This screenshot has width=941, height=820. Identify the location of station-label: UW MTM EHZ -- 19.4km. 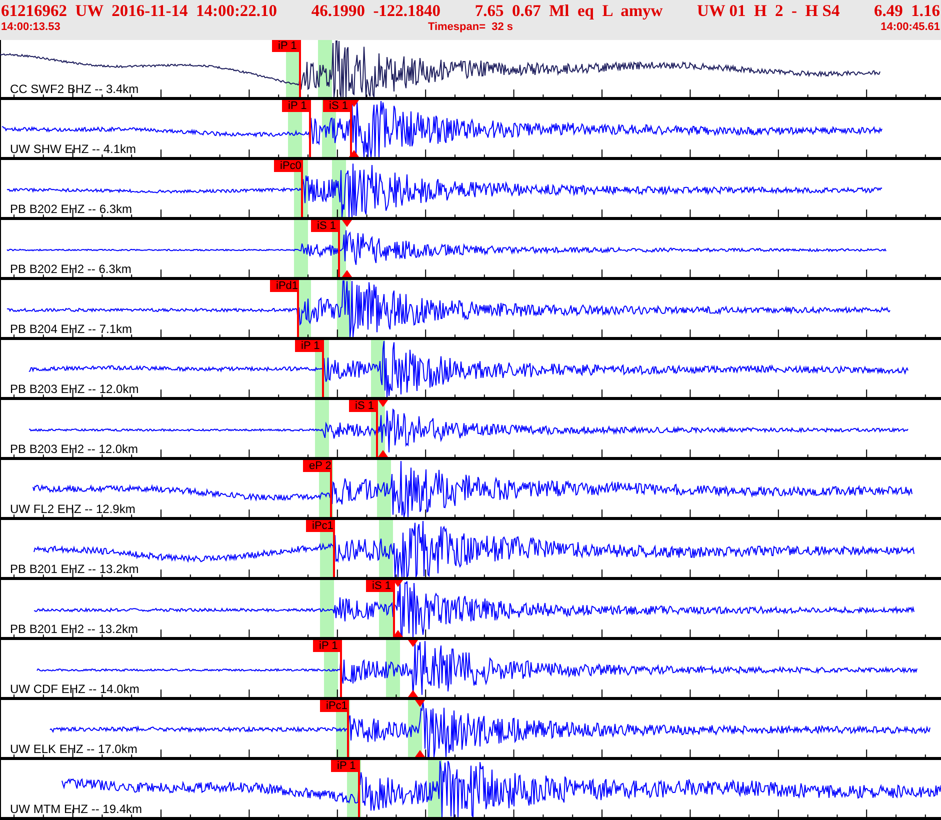
(76, 809).